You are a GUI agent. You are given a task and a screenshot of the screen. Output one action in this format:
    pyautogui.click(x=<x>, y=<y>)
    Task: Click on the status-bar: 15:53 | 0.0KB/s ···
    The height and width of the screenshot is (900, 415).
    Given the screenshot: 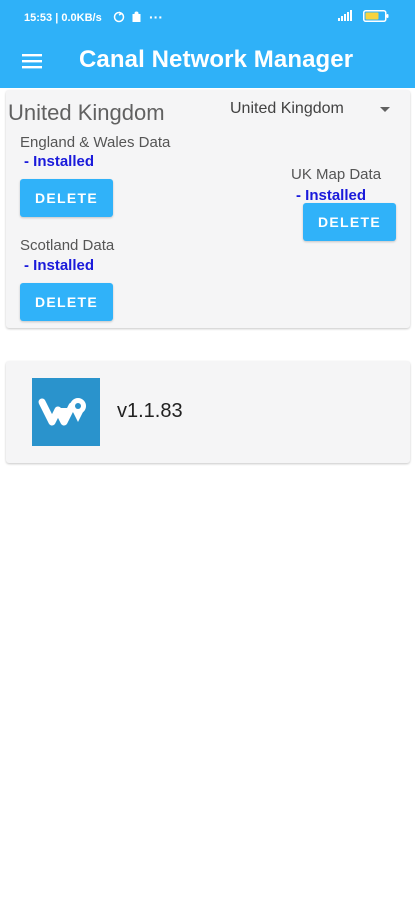 What is the action you would take?
    pyautogui.click(x=207, y=18)
    